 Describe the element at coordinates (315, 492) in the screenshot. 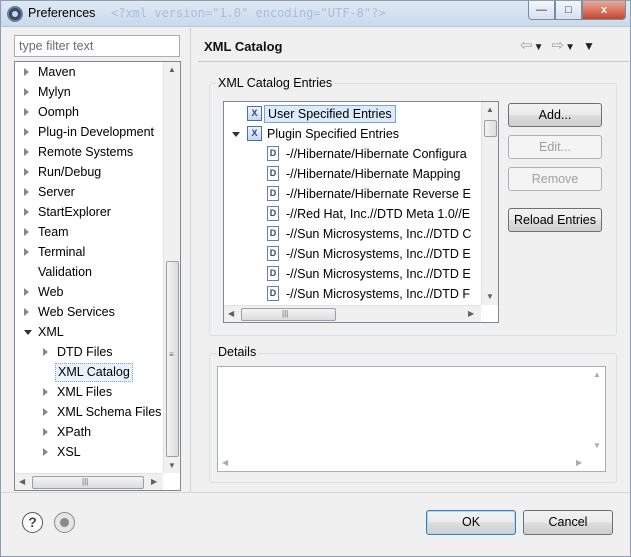

I see `footer-separator` at that location.